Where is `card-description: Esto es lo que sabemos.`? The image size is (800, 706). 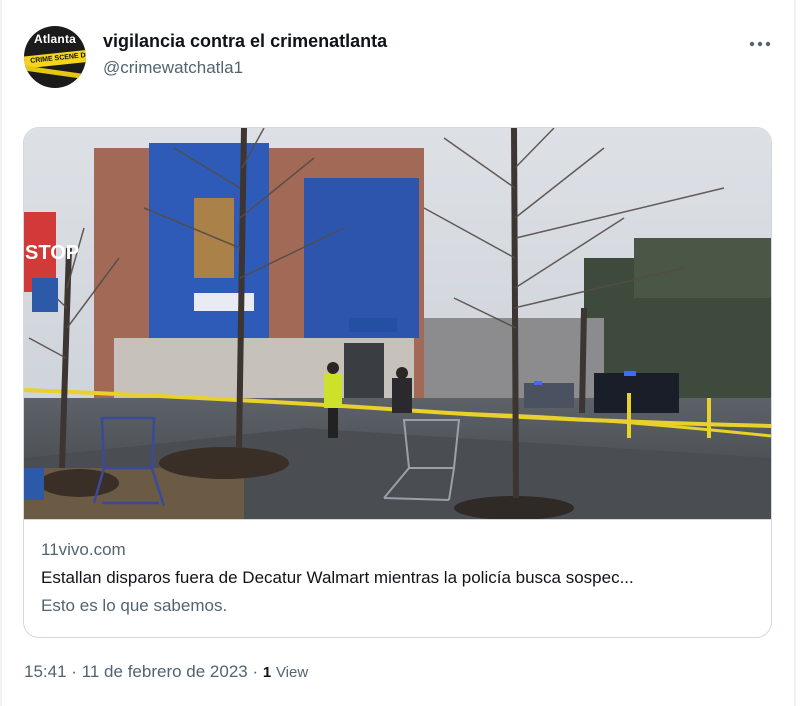
card-description: Esto es lo que sabemos. is located at coordinates (134, 605).